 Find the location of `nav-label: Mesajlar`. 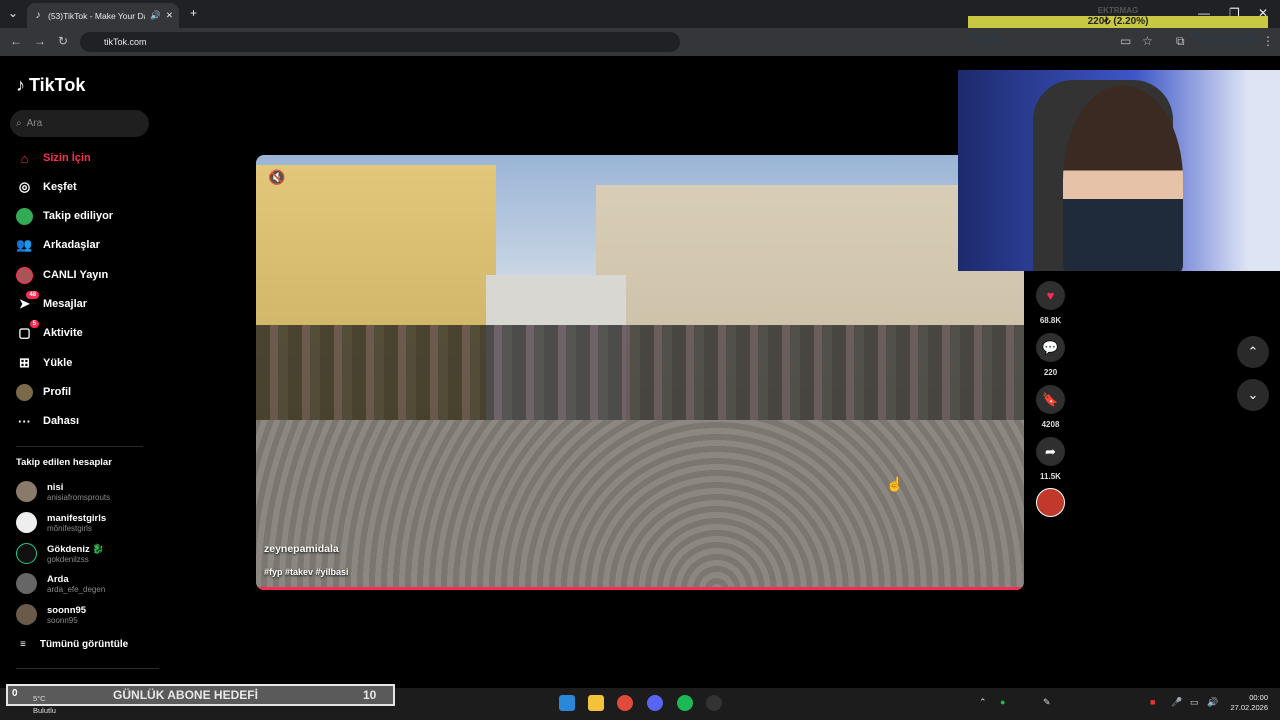

nav-label: Mesajlar is located at coordinates (65, 304).